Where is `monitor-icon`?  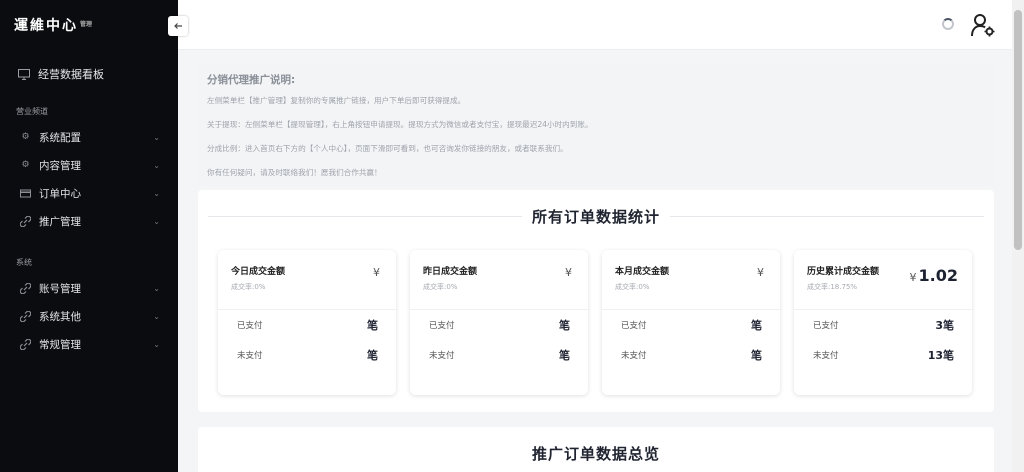 monitor-icon is located at coordinates (24, 74).